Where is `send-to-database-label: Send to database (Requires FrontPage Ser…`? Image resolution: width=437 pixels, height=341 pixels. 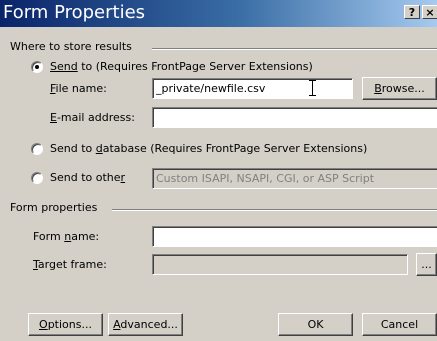 send-to-database-label: Send to database (Requires FrontPage Ser… is located at coordinates (208, 149).